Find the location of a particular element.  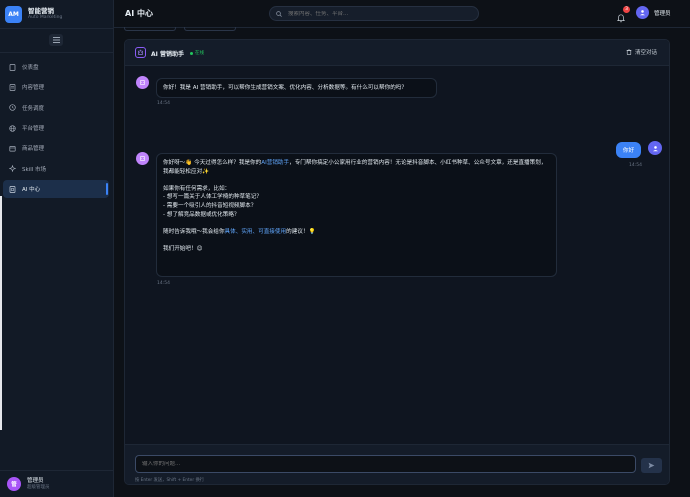

top-header: AI 中心 3 管理员 is located at coordinates (402, 14).